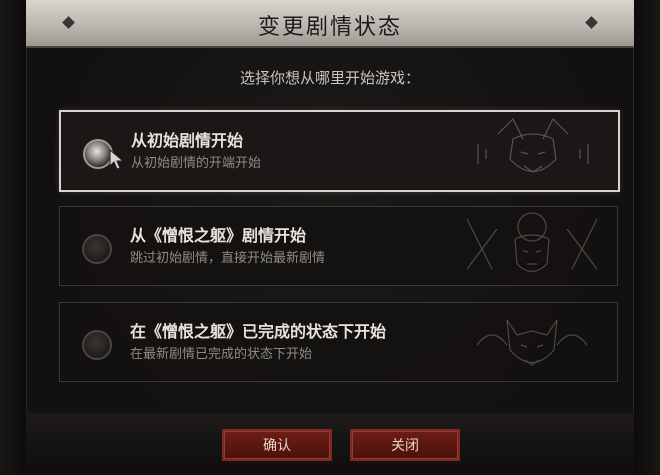 Image resolution: width=660 pixels, height=475 pixels. I want to click on option-start-vessel-of-hatred-completed: 在《憎恨之躯》已完成的状态下开始 在最新剧情已完成的状态下开始, so click(338, 342).